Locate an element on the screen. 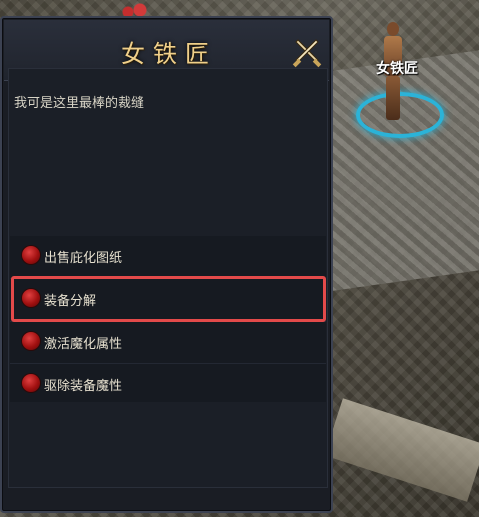  option-label: 激活魔化属性 is located at coordinates (83, 344).